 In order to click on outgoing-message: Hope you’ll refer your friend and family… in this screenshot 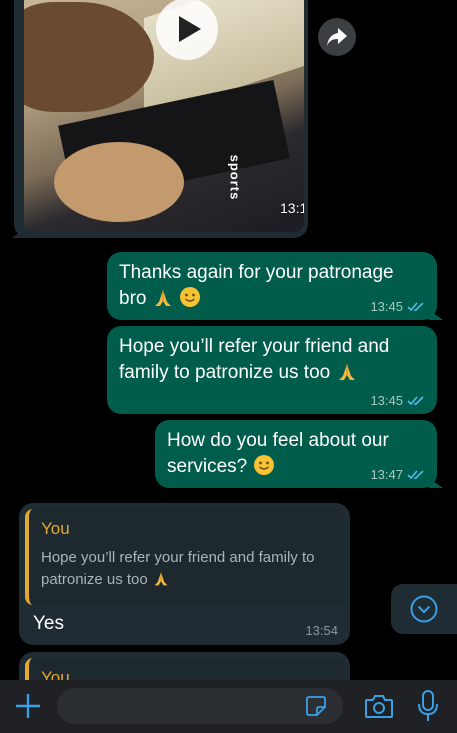, I will do `click(272, 370)`.